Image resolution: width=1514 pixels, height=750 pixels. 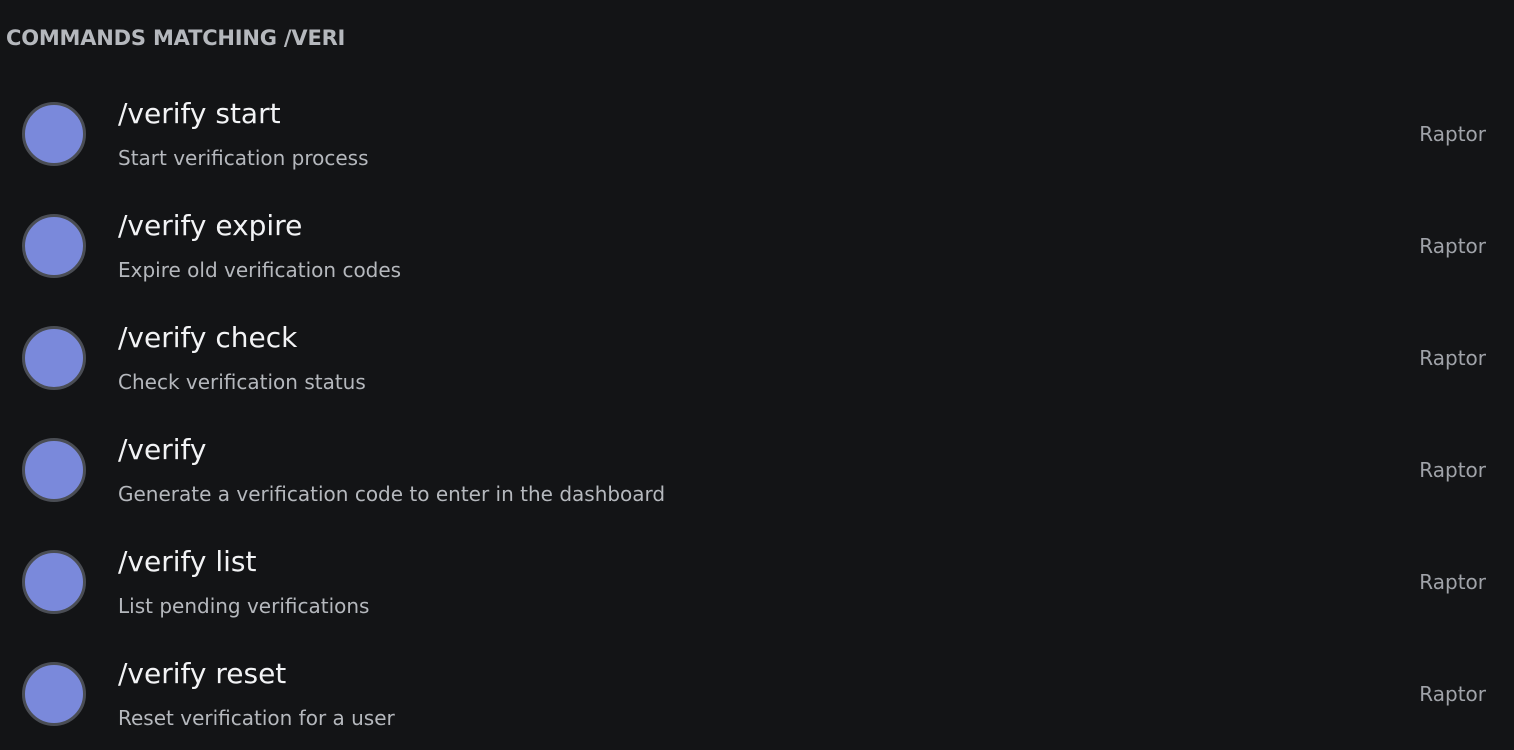 What do you see at coordinates (256, 718) in the screenshot?
I see `command-description: Reset verification for a user` at bounding box center [256, 718].